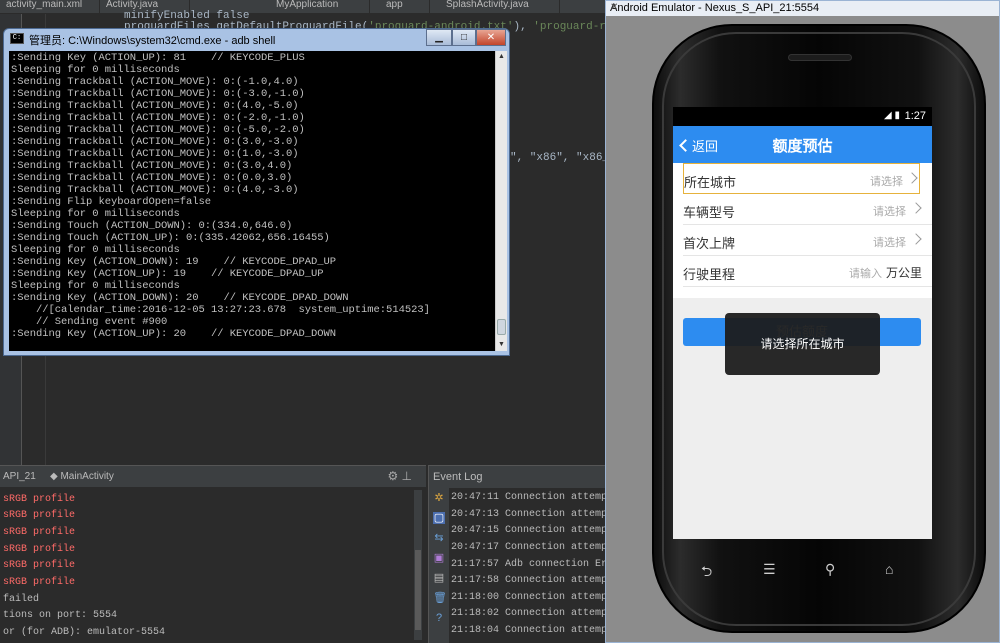 The height and width of the screenshot is (643, 1000). Describe the element at coordinates (439, 498) in the screenshot. I see `settings-icon: ✲` at that location.